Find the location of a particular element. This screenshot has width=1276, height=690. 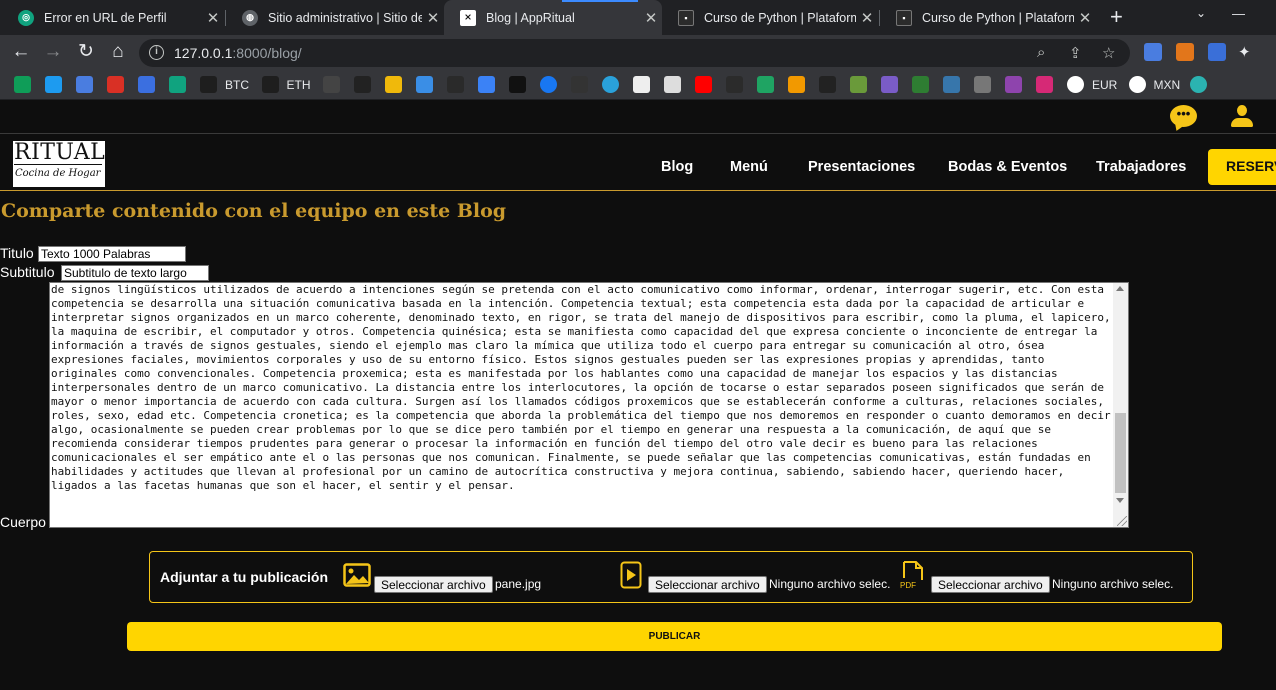

pdf-icon-label: PDF is located at coordinates (908, 585).